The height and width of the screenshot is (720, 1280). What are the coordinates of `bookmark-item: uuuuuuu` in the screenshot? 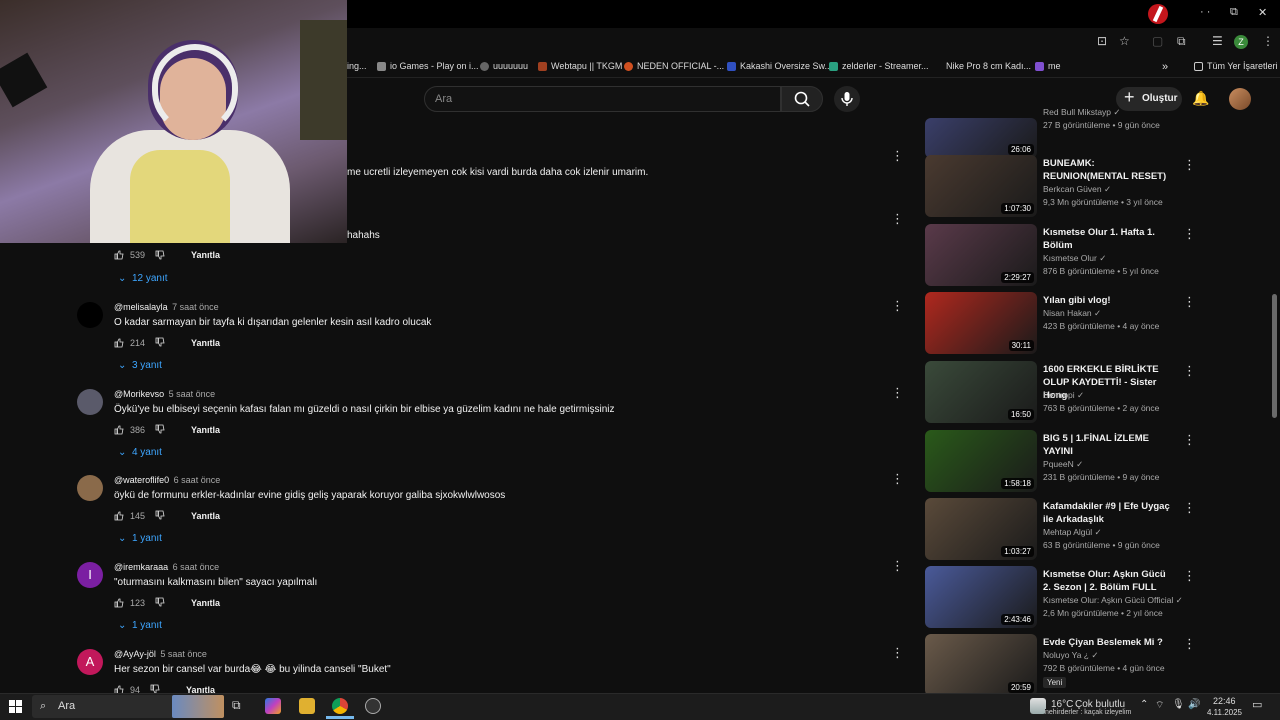 It's located at (504, 66).